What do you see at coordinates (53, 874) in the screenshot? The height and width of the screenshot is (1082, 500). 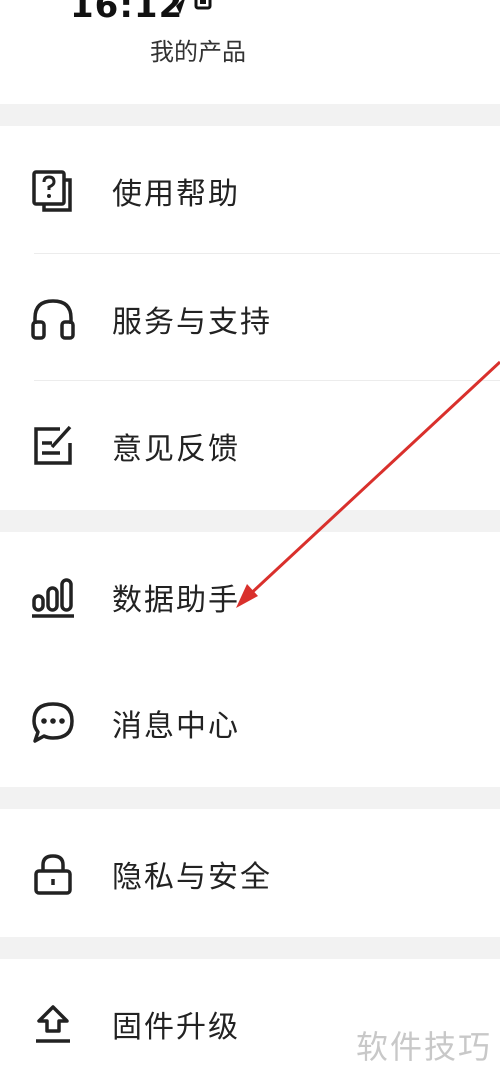 I see `lock-icon` at bounding box center [53, 874].